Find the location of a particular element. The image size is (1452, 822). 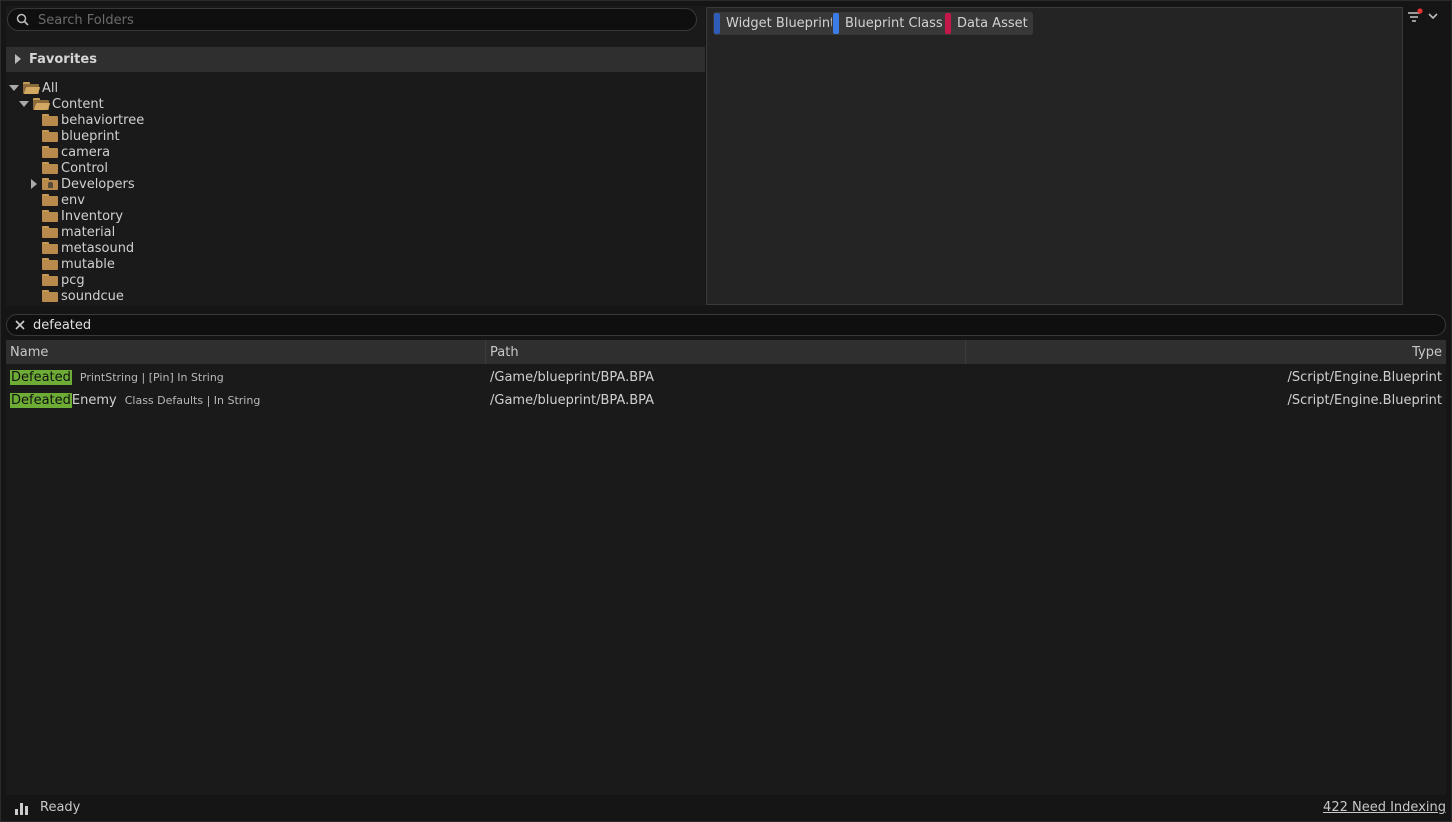

filter-chip-blueprint-class: Blueprint Class is located at coordinates (890, 23).